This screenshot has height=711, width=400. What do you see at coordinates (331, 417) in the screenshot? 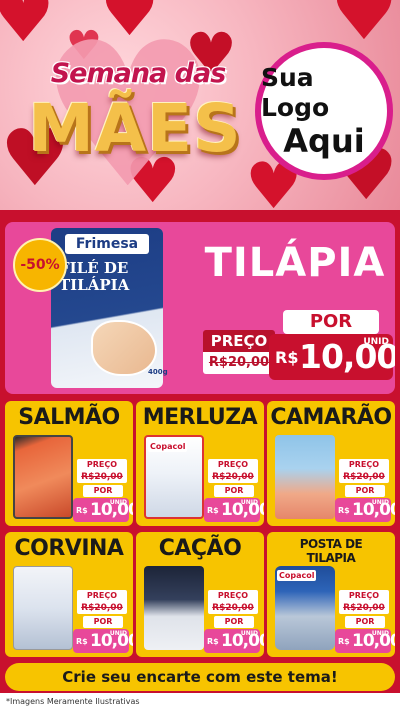
I see `product-name: CAMARÃO` at bounding box center [331, 417].